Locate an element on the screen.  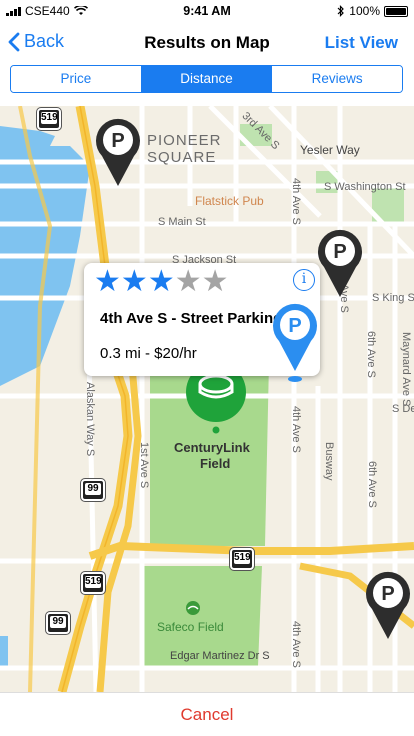
segment-reviews: Reviews is located at coordinates (337, 79).